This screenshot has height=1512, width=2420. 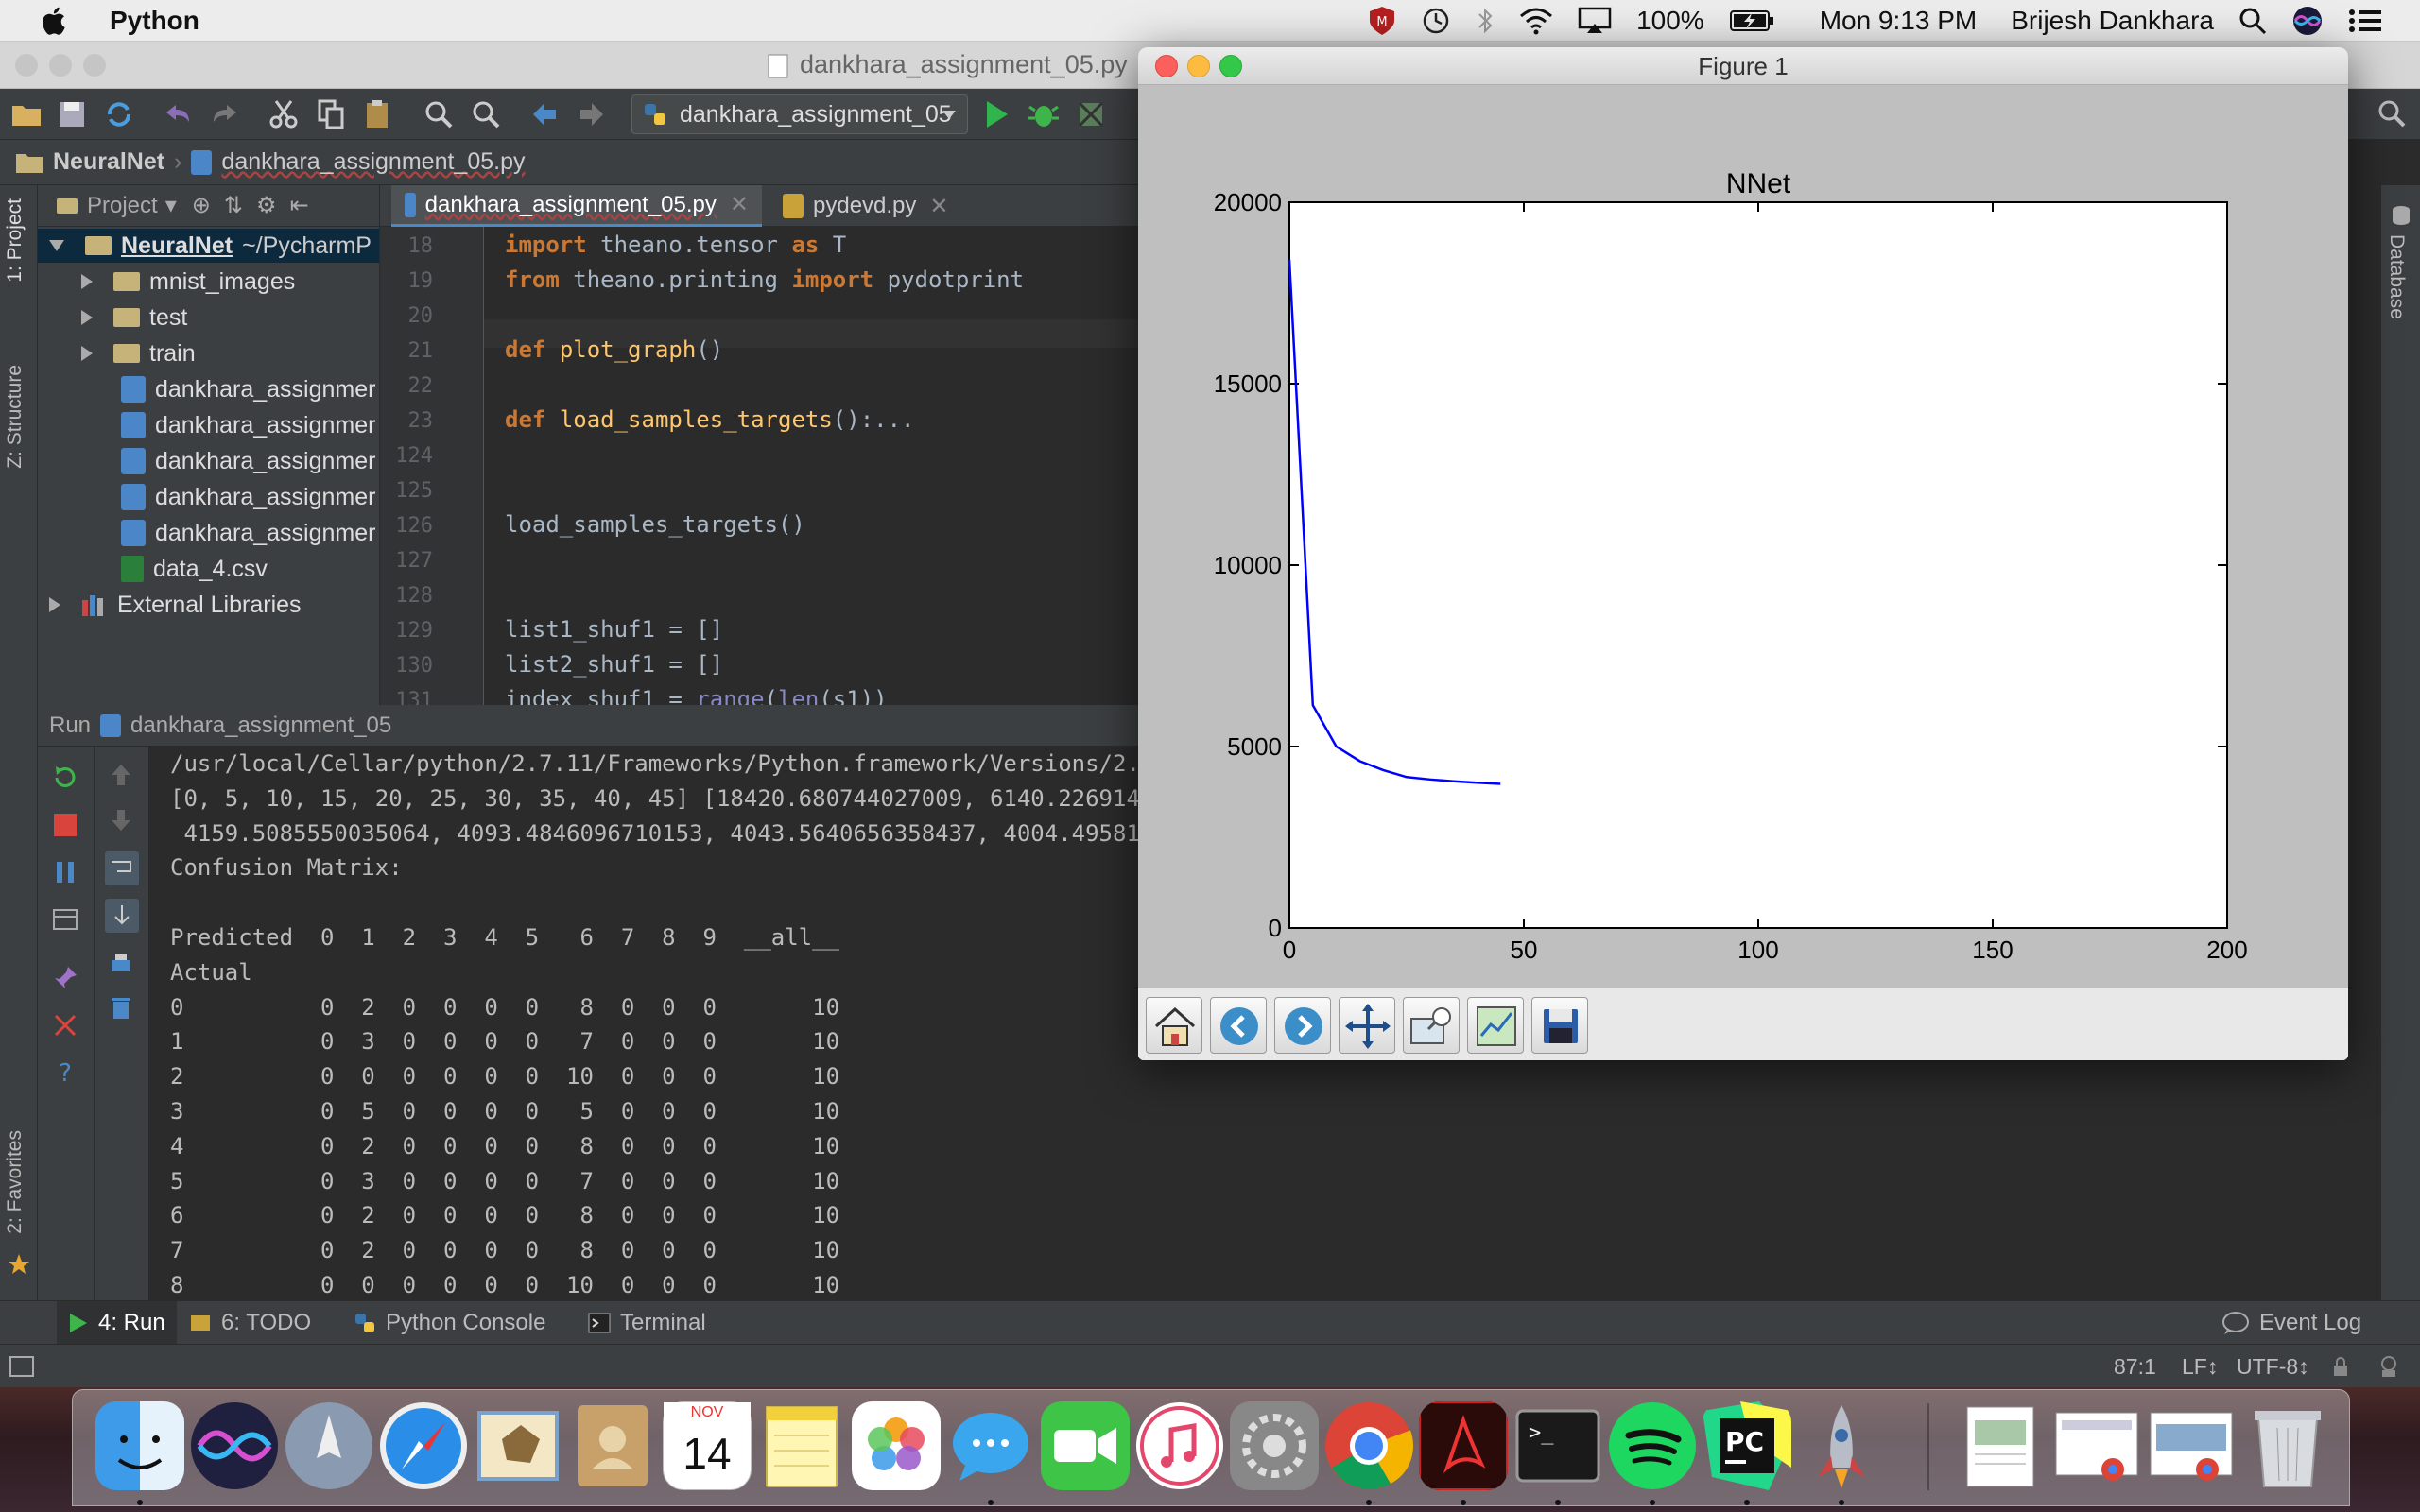 I want to click on home-button, so click(x=1174, y=1025).